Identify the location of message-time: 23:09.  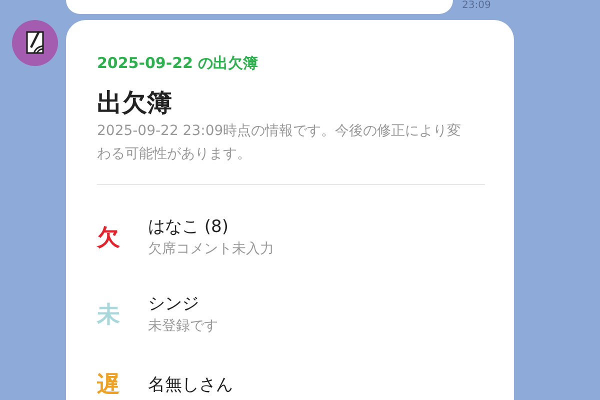
(476, 6).